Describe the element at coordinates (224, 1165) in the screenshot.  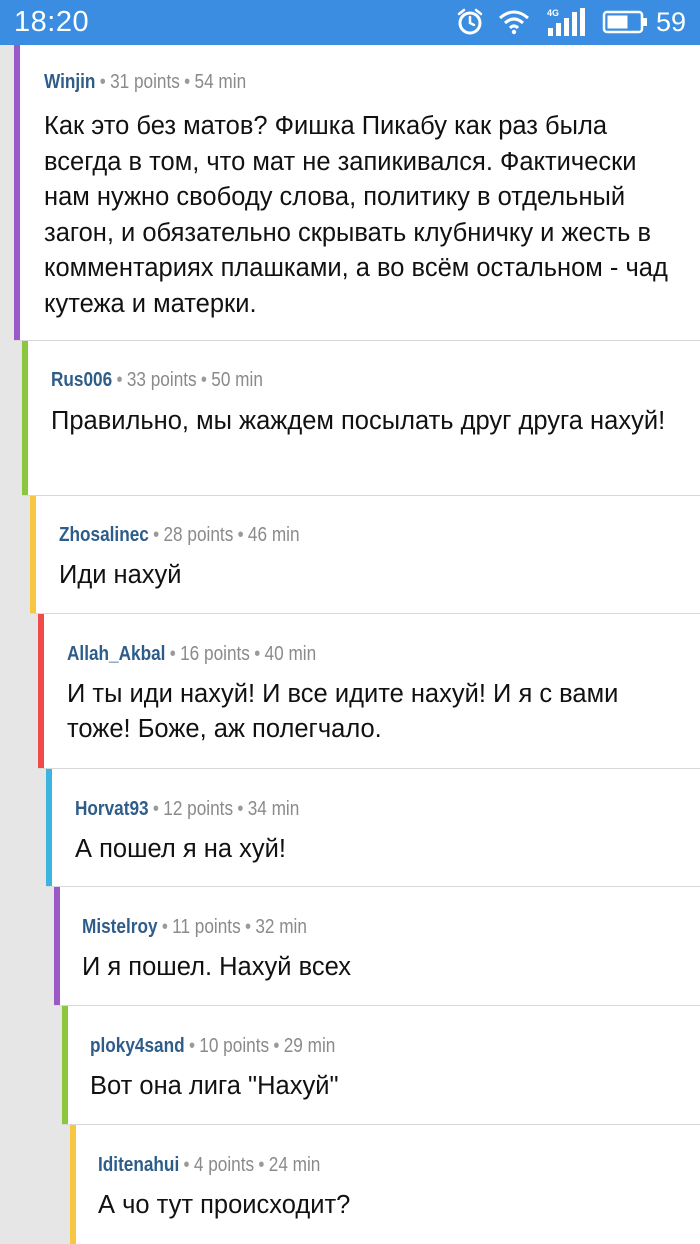
I see `comment-points: 4 points` at that location.